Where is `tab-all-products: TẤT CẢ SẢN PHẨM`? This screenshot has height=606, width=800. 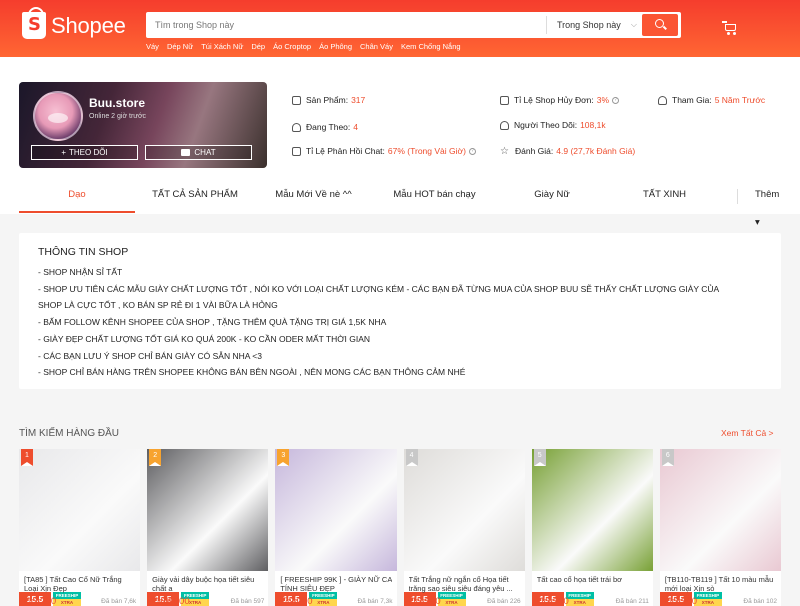
tab-all-products: TẤT CẢ SẢN PHẨM is located at coordinates (195, 197).